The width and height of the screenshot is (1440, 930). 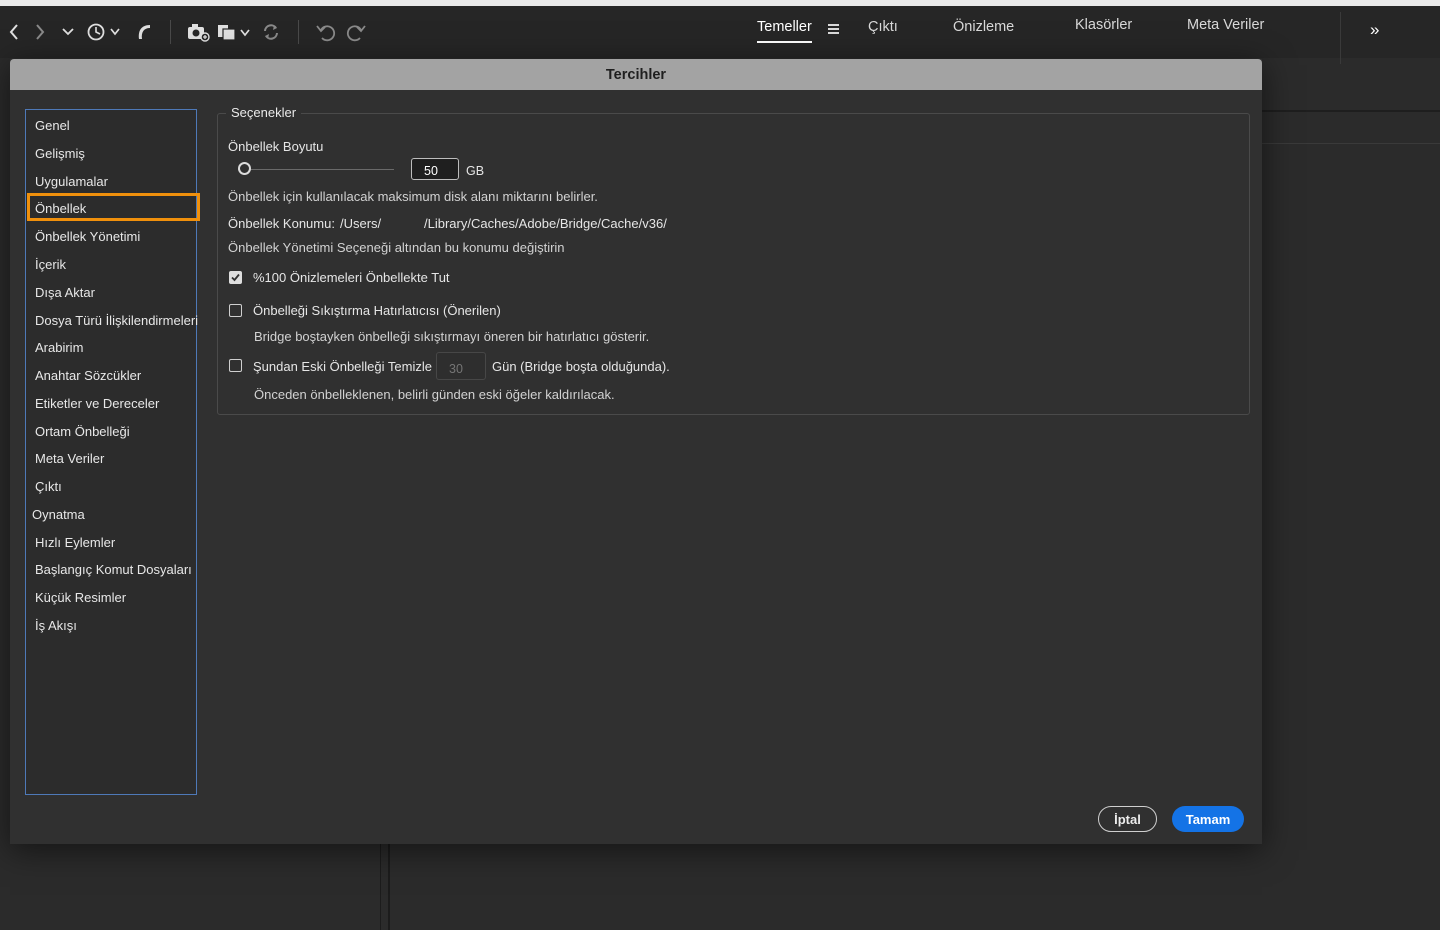 What do you see at coordinates (80, 597) in the screenshot?
I see `category-thumbnails: Küçük Resimler` at bounding box center [80, 597].